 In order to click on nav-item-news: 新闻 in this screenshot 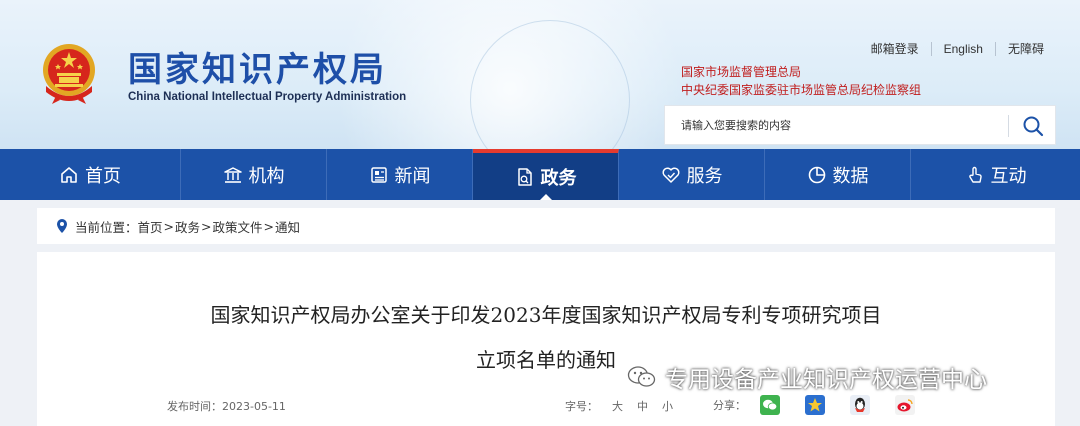, I will do `click(400, 174)`.